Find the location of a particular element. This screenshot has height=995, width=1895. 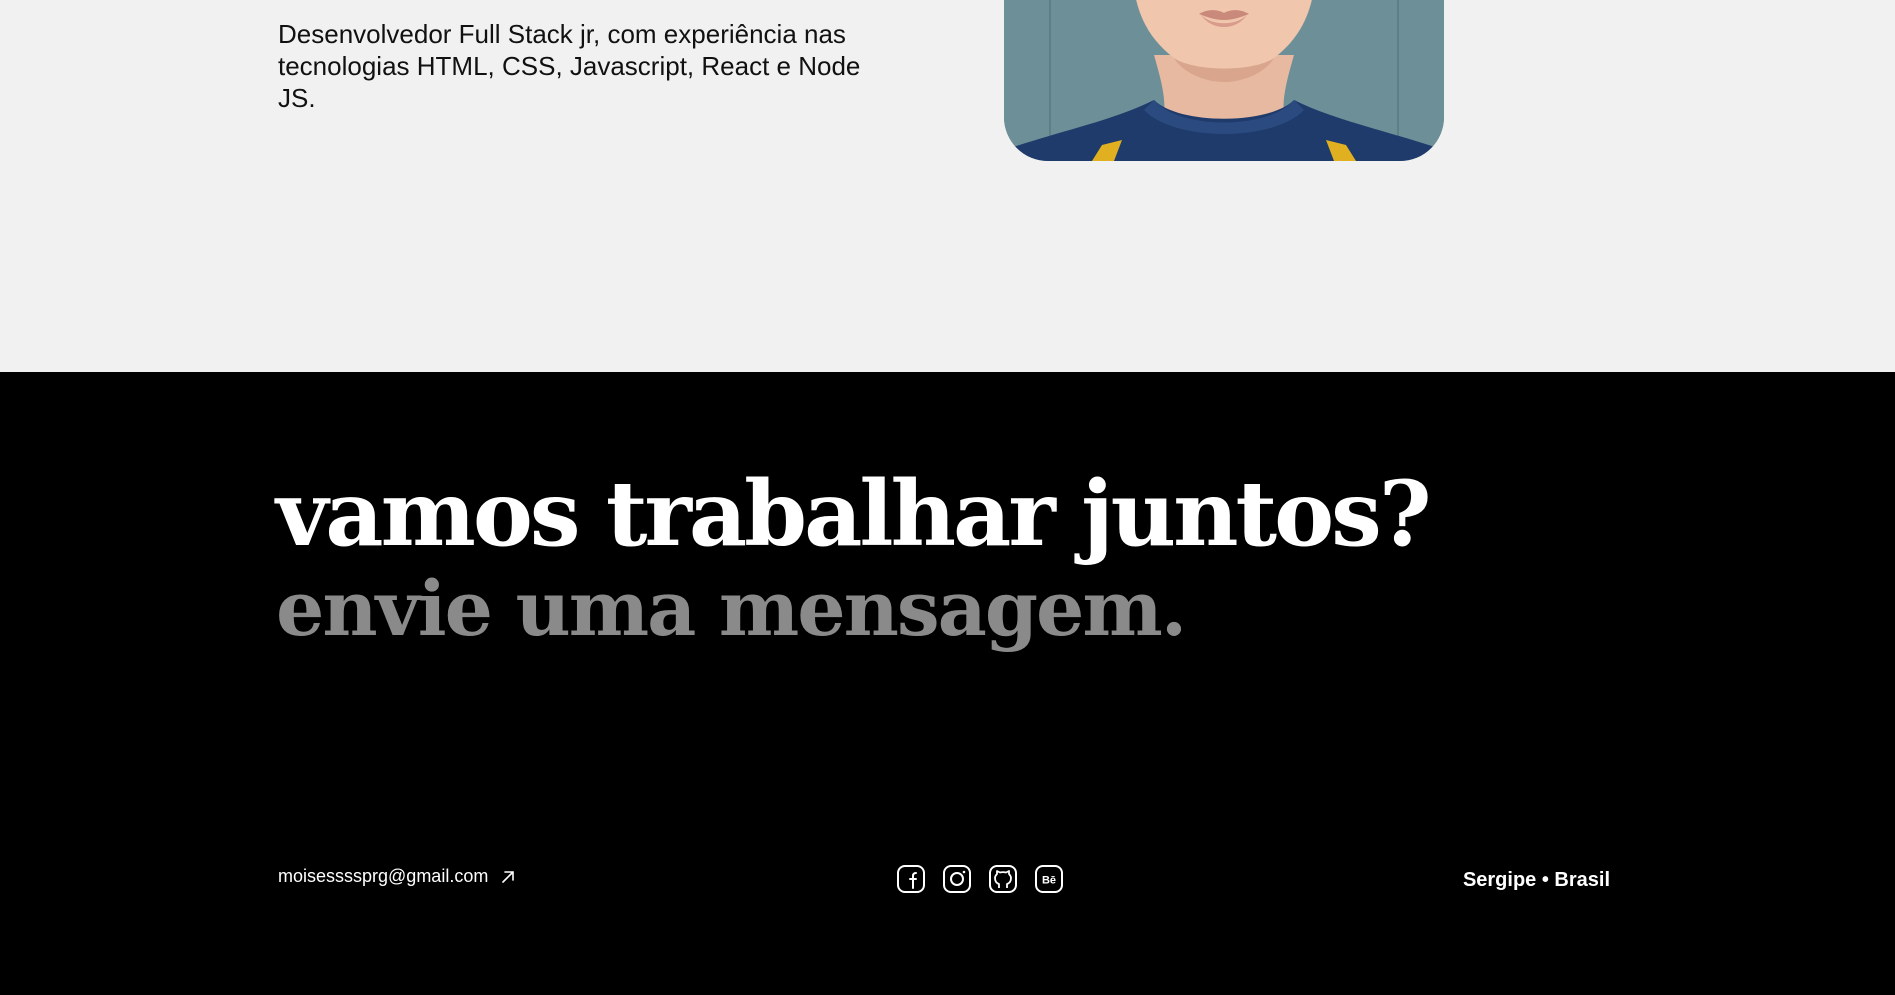

email-address: moisessssprg@gmail.com is located at coordinates (383, 876).